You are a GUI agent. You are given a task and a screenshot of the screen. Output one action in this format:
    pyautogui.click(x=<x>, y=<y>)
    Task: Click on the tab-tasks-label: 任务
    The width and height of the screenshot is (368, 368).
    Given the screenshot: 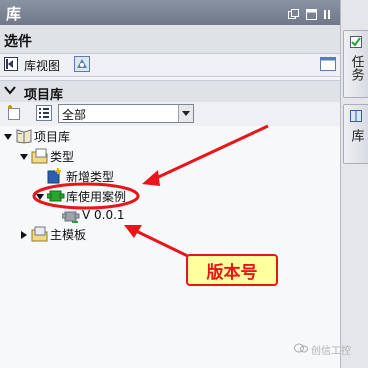 What is the action you would take?
    pyautogui.click(x=356, y=68)
    